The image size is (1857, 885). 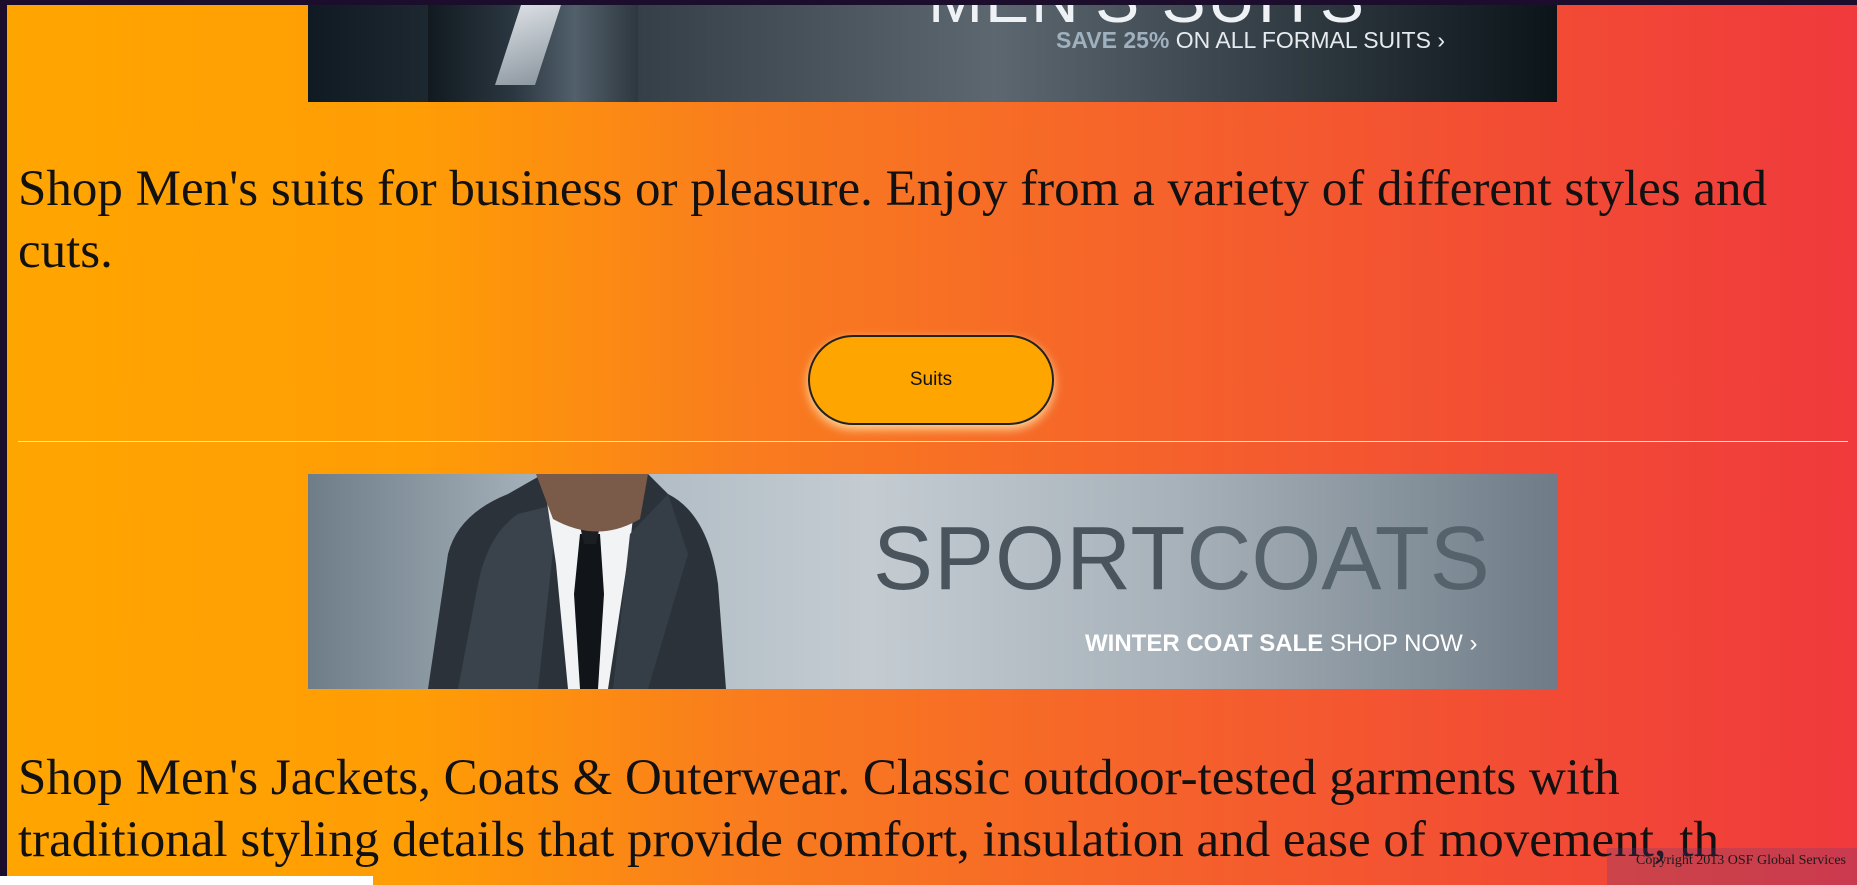 What do you see at coordinates (1403, 643) in the screenshot?
I see `sportcoats-promo-text: SHOP NOW ›` at bounding box center [1403, 643].